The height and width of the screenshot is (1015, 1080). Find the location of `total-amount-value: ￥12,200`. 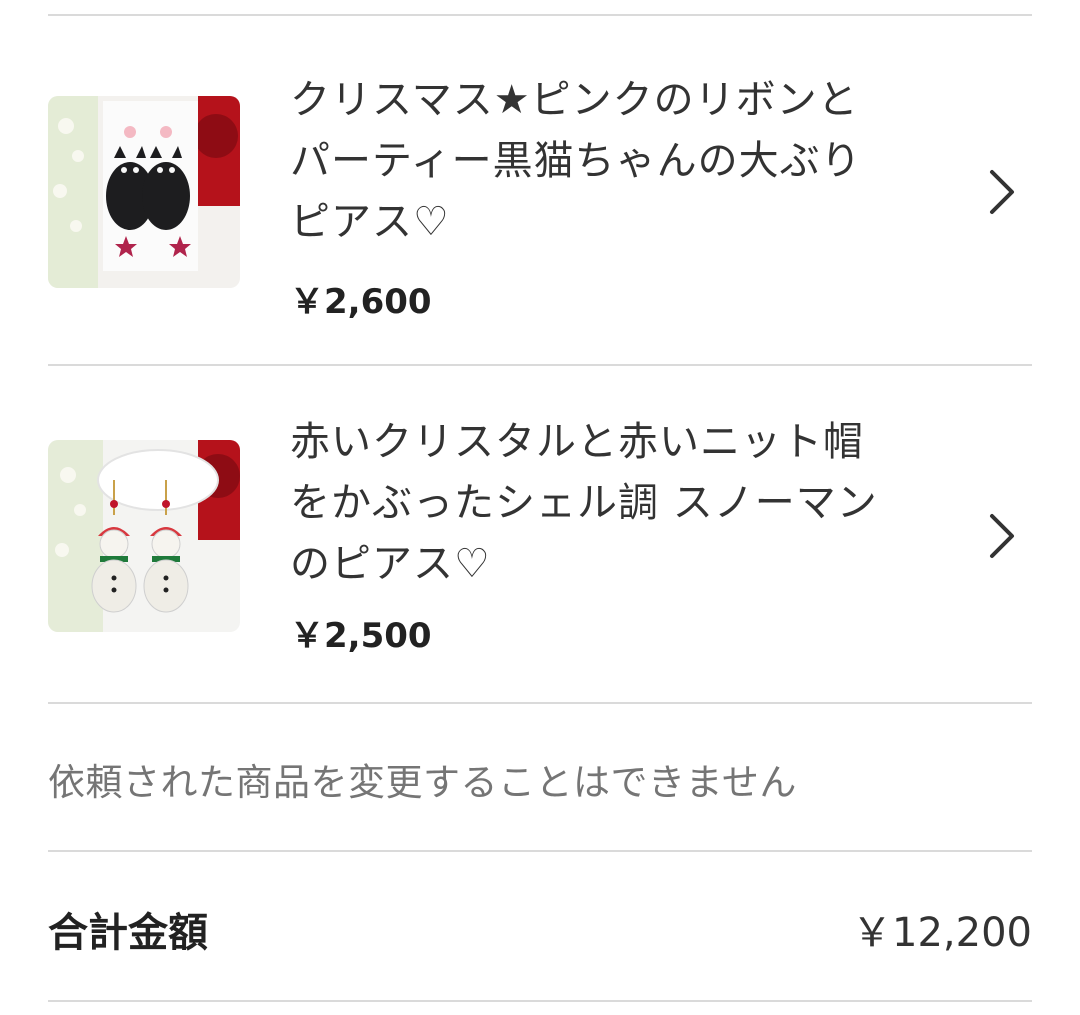

total-amount-value: ￥12,200 is located at coordinates (942, 933).